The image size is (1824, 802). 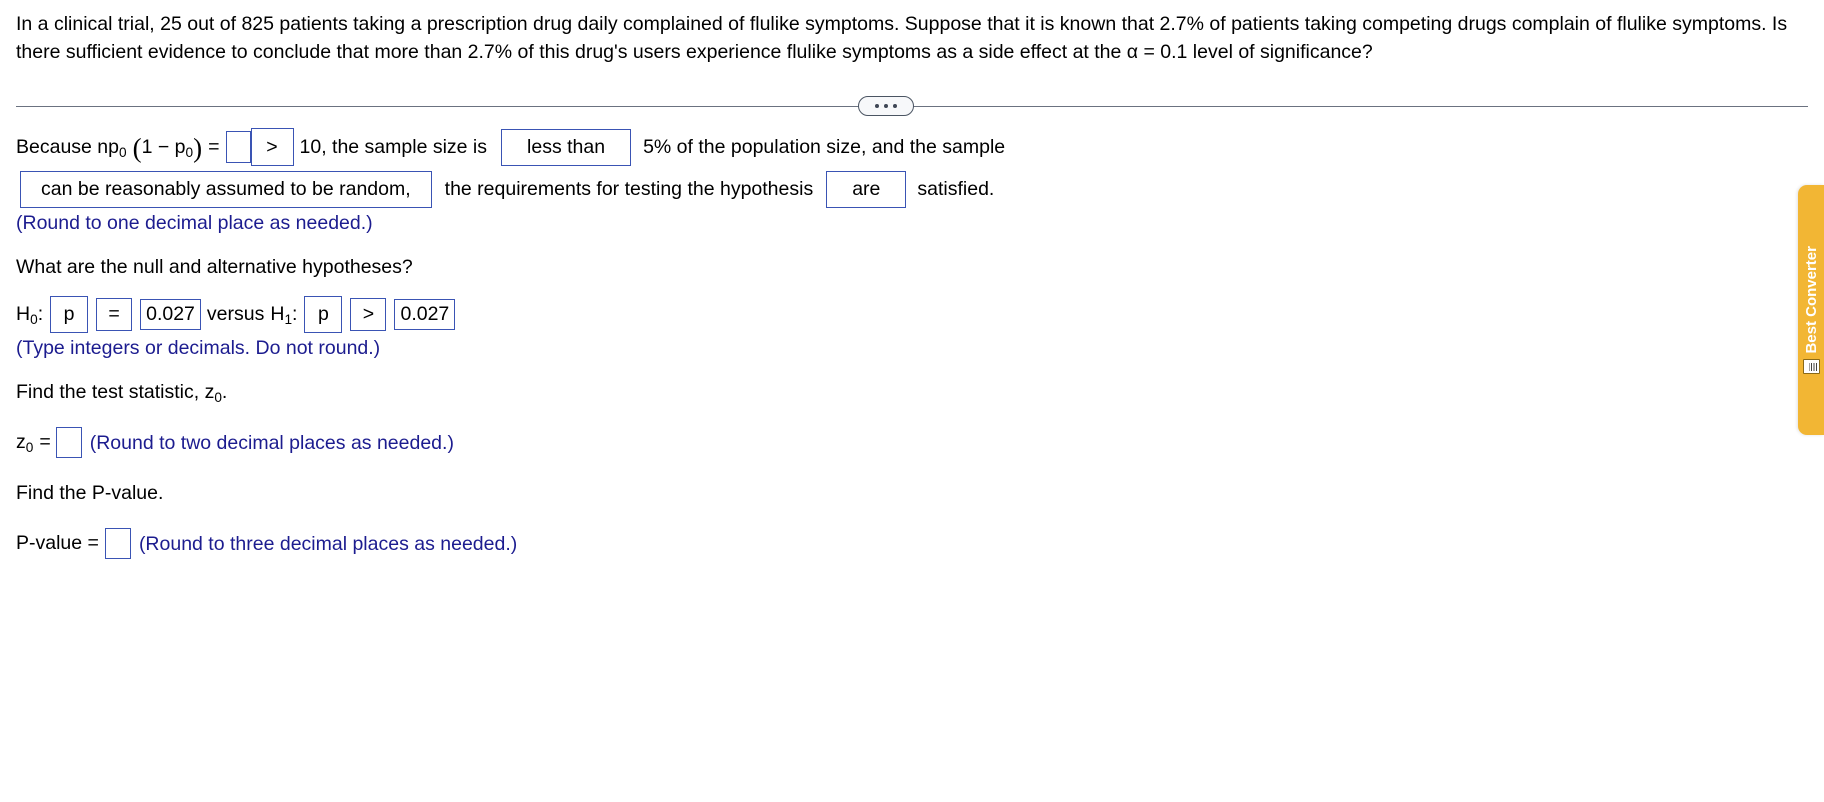 I want to click on versus-text: versus, so click(x=235, y=314).